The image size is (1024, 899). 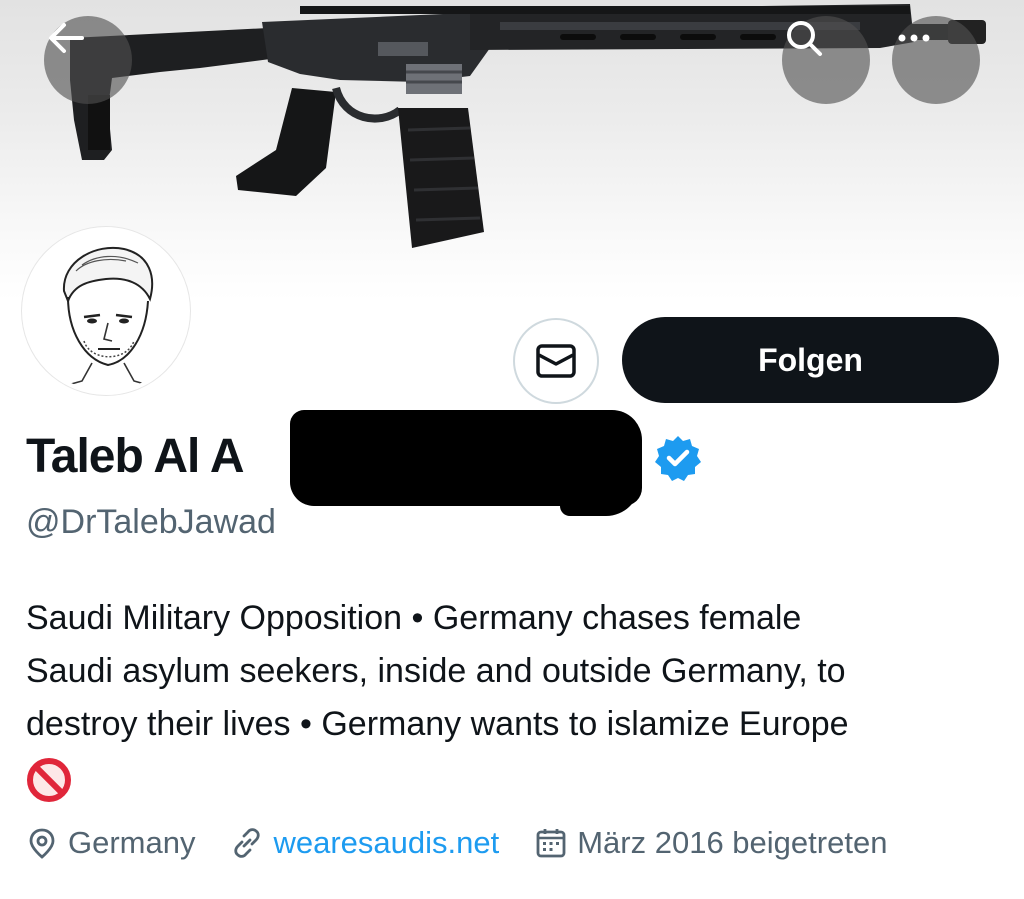 I want to click on more-icon, so click(x=914, y=38).